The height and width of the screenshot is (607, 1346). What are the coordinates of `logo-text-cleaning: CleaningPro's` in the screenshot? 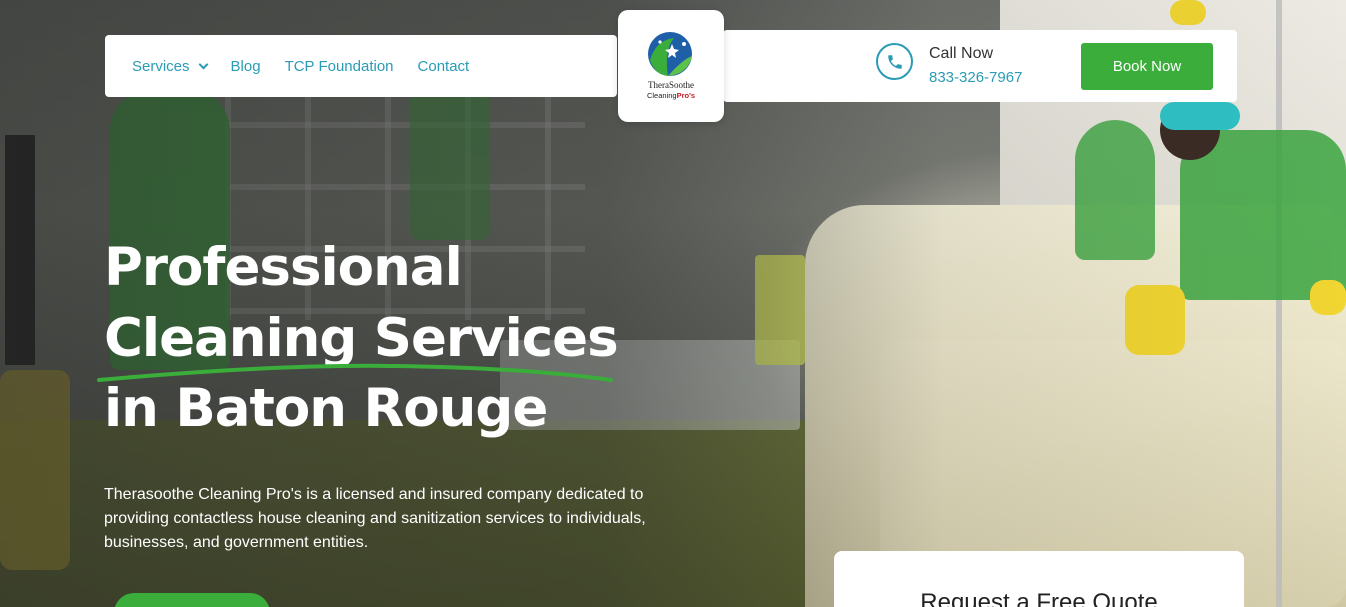 It's located at (671, 95).